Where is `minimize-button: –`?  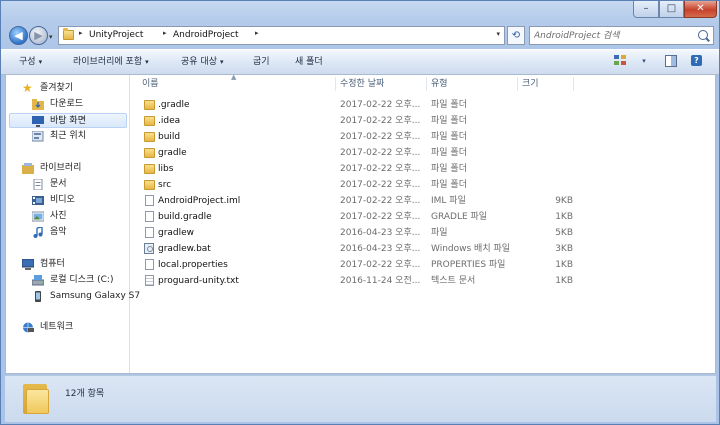 minimize-button: – is located at coordinates (646, 9).